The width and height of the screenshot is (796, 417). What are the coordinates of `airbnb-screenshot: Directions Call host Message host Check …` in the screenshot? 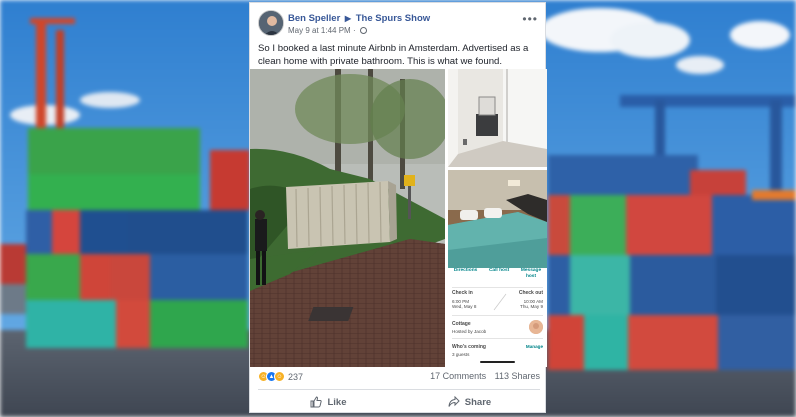 It's located at (497, 268).